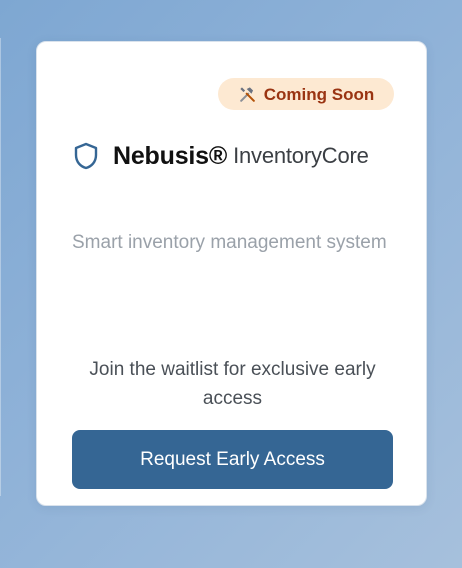  What do you see at coordinates (301, 155) in the screenshot?
I see `product-name: InventoryCore` at bounding box center [301, 155].